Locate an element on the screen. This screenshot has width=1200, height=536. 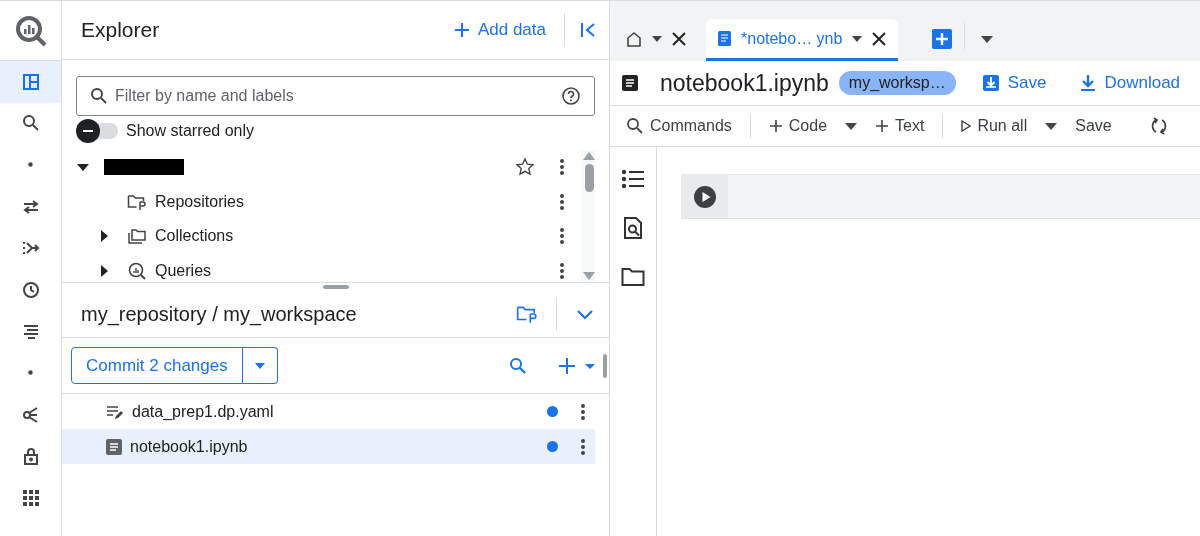
plus-caret-icon is located at coordinates (577, 365).